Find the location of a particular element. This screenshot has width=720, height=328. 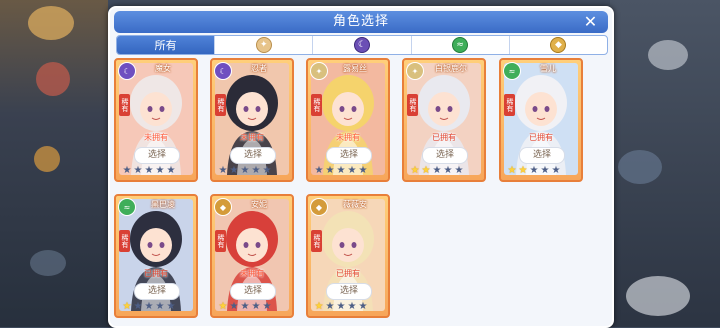

tab-light: ✦ is located at coordinates (264, 45).